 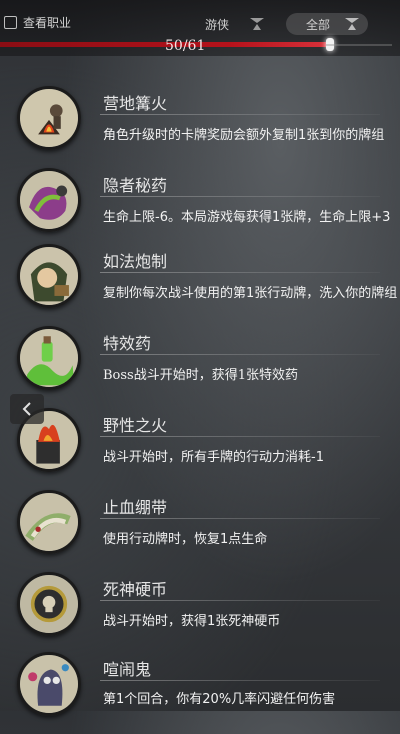 What do you see at coordinates (213, 457) in the screenshot?
I see `item-desc: 战斗开始时，所有手牌的行动力消耗-1` at bounding box center [213, 457].